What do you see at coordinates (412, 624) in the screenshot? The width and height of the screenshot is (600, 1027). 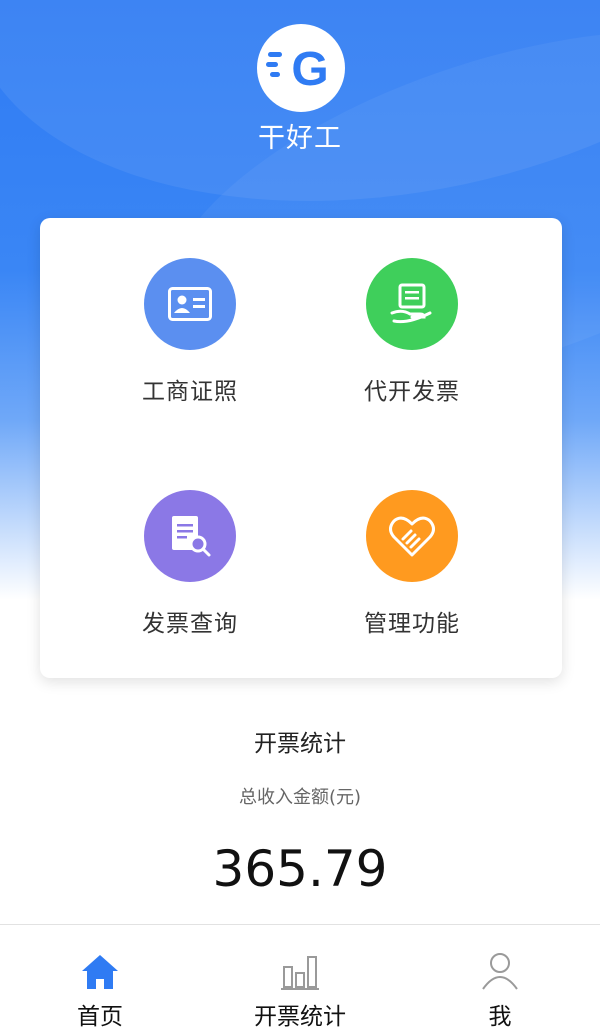 I see `menu-item-label: 管理功能` at bounding box center [412, 624].